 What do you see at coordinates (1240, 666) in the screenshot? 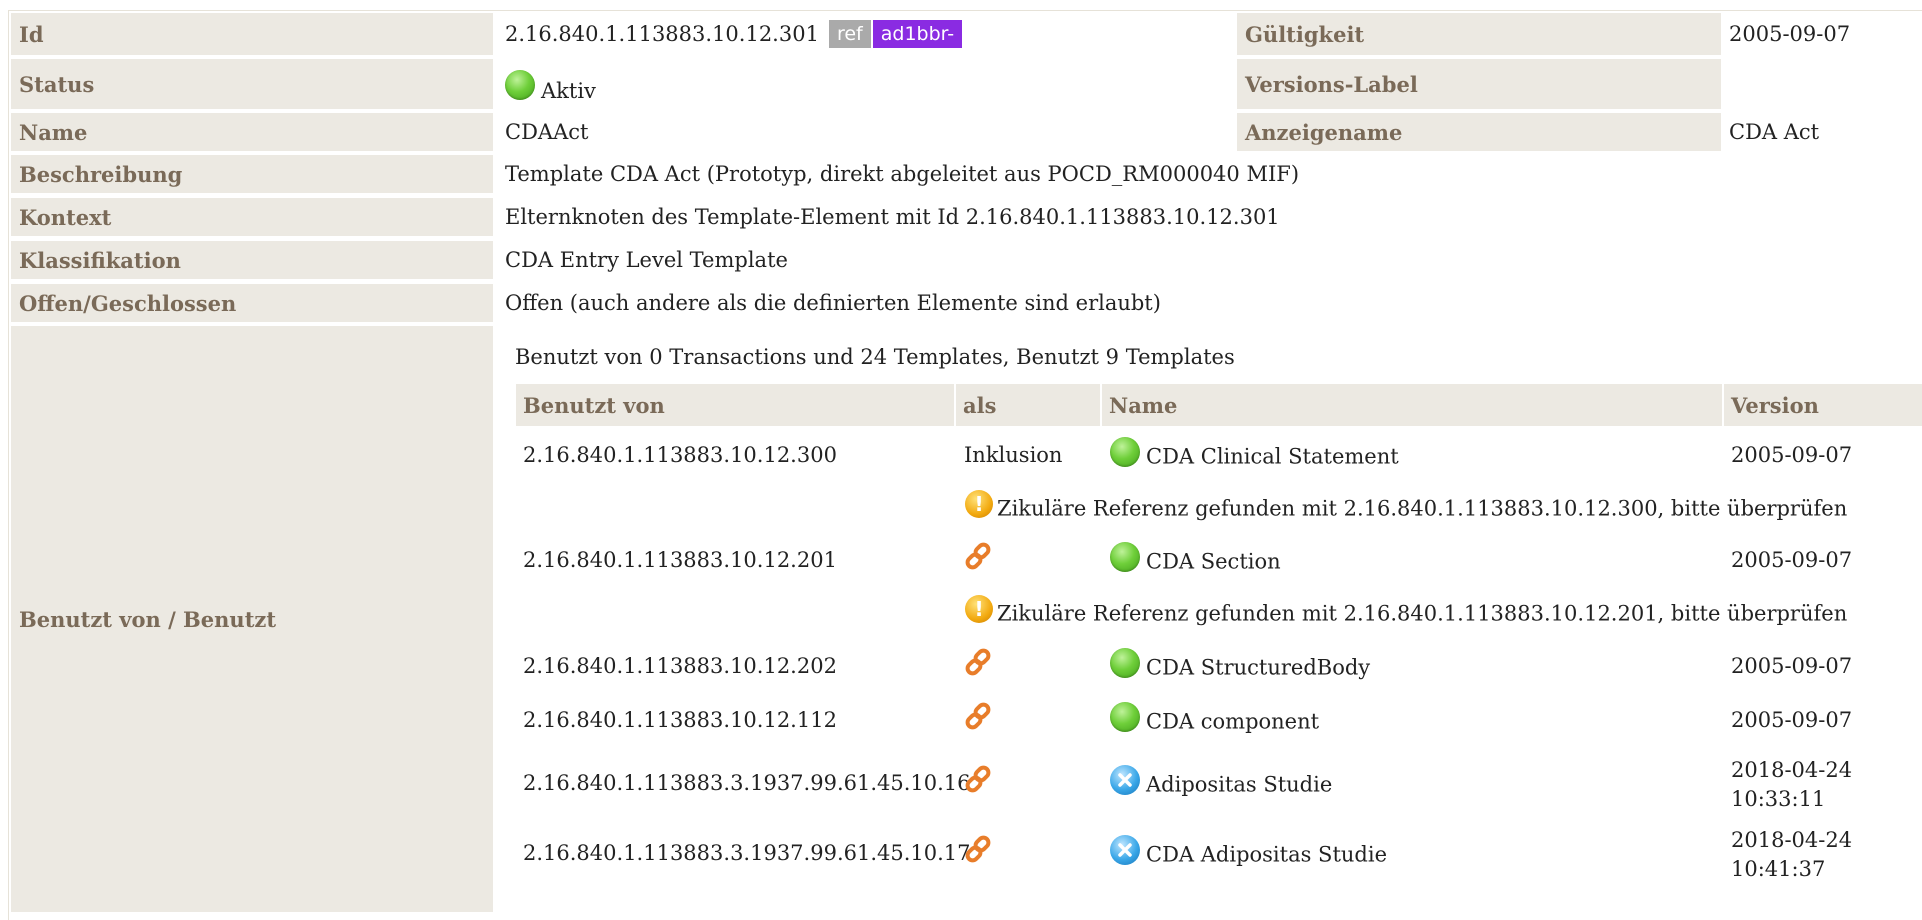
I see `template-name-2: CDA StructuredBody` at bounding box center [1240, 666].